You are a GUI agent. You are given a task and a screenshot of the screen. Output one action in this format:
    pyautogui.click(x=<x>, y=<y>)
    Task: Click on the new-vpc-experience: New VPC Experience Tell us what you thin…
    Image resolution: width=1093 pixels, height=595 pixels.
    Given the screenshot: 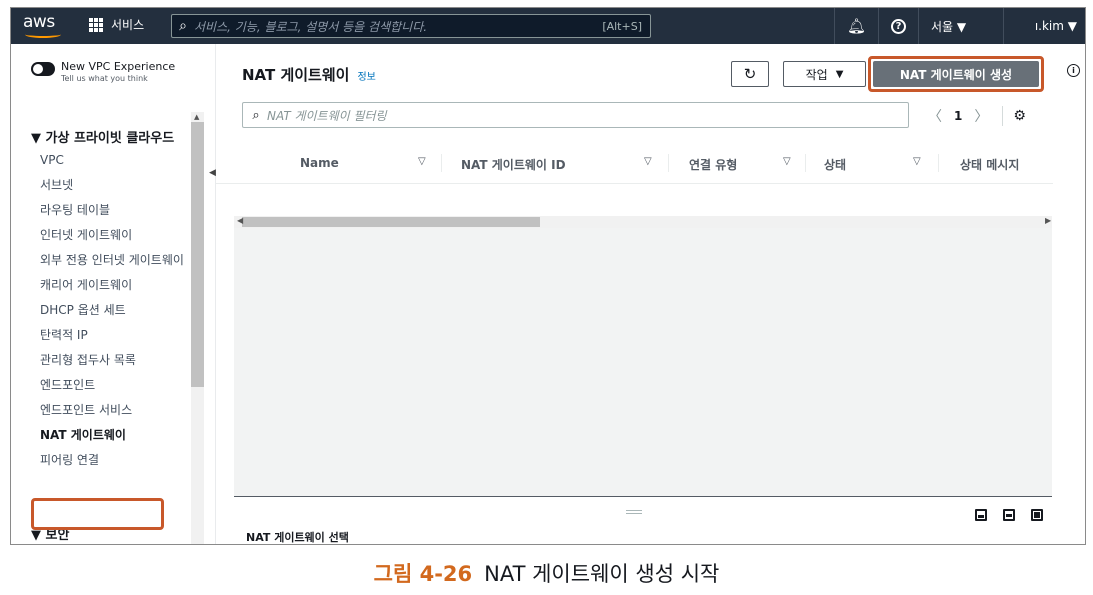 What is the action you would take?
    pyautogui.click(x=103, y=71)
    